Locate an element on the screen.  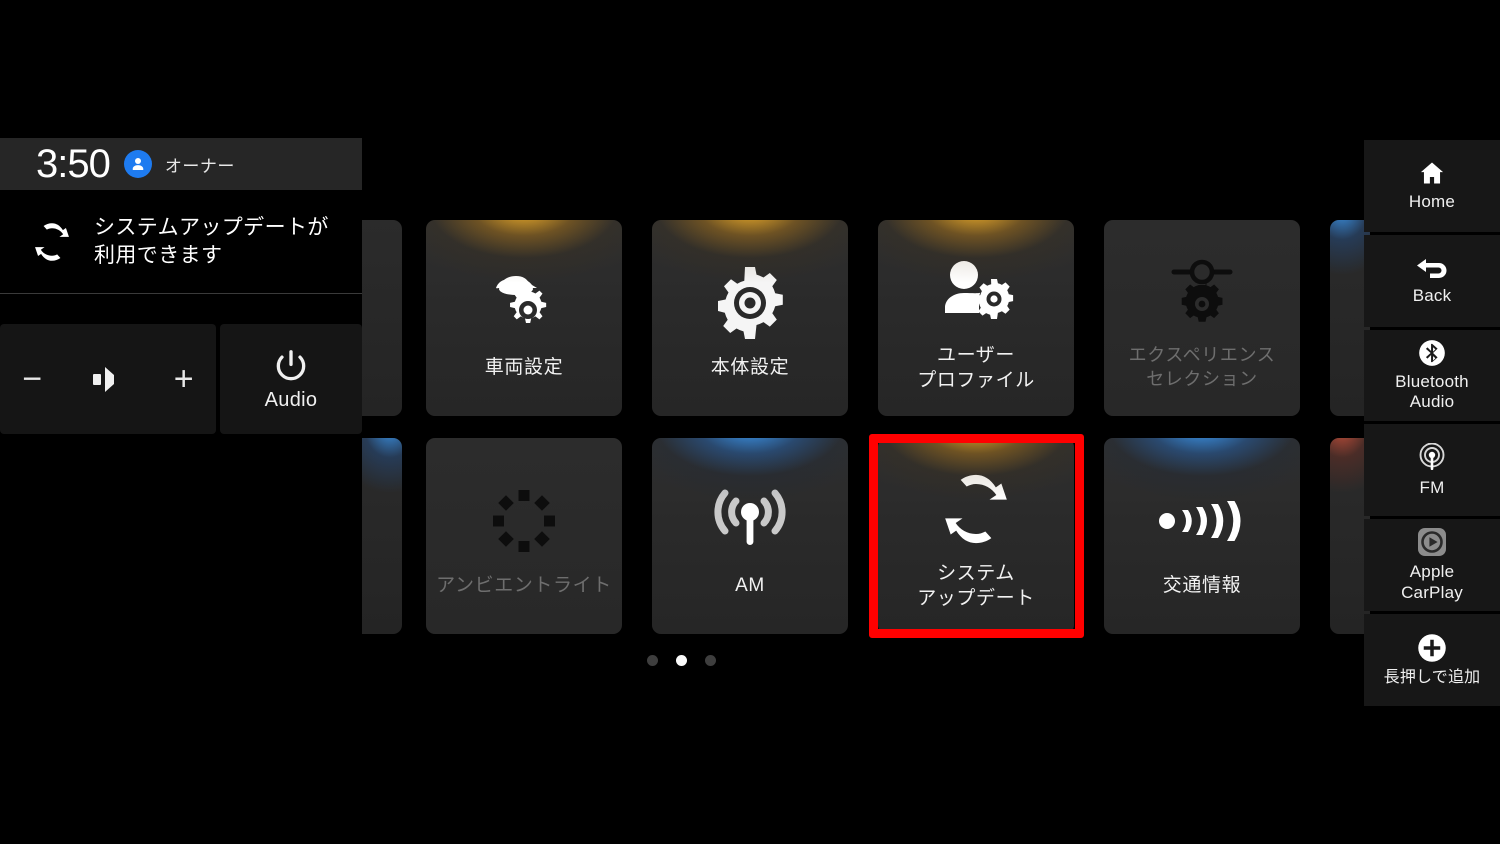
ambient-light-icon is located at coordinates (524, 521).